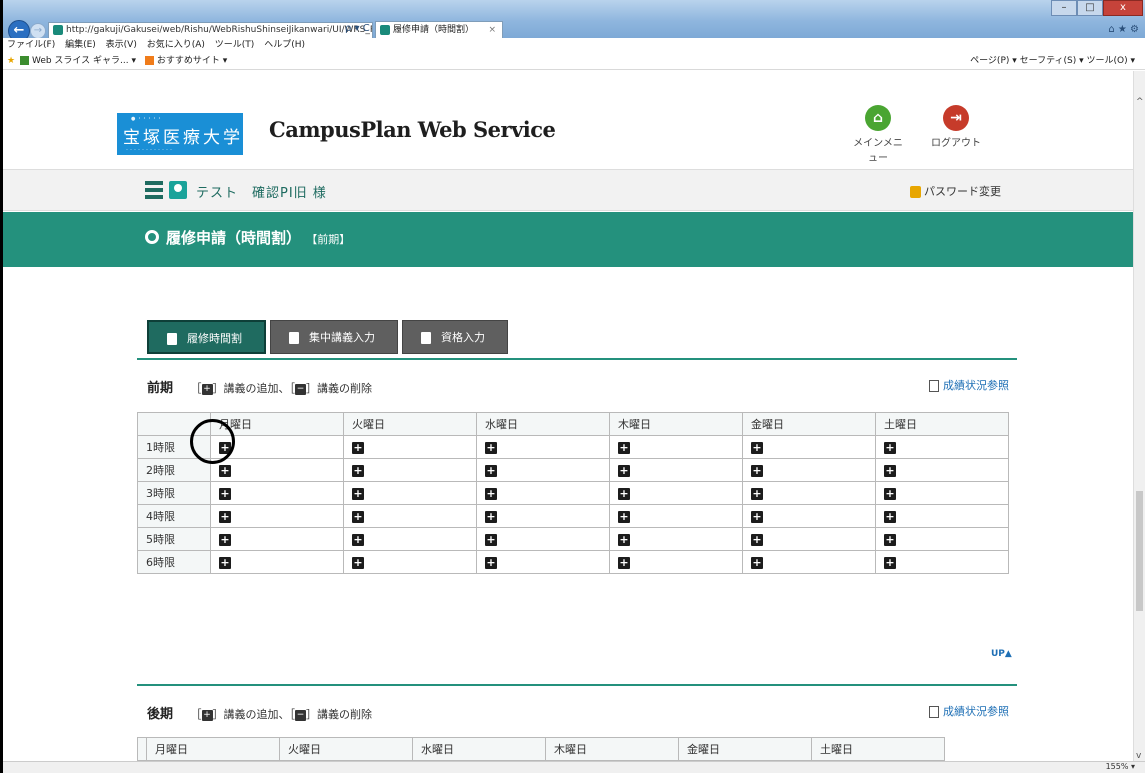  I want to click on close-button: x, so click(1123, 8).